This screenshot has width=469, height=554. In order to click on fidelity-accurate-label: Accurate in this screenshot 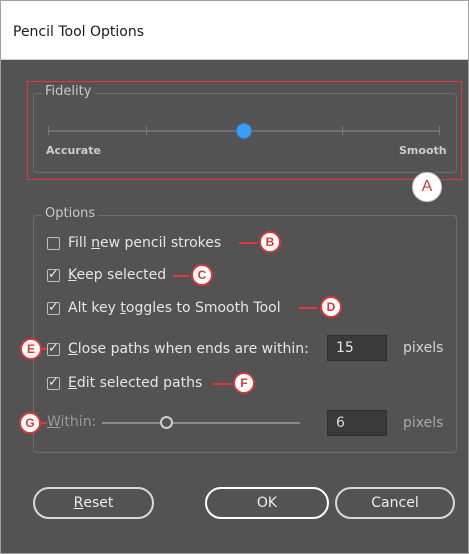, I will do `click(73, 150)`.